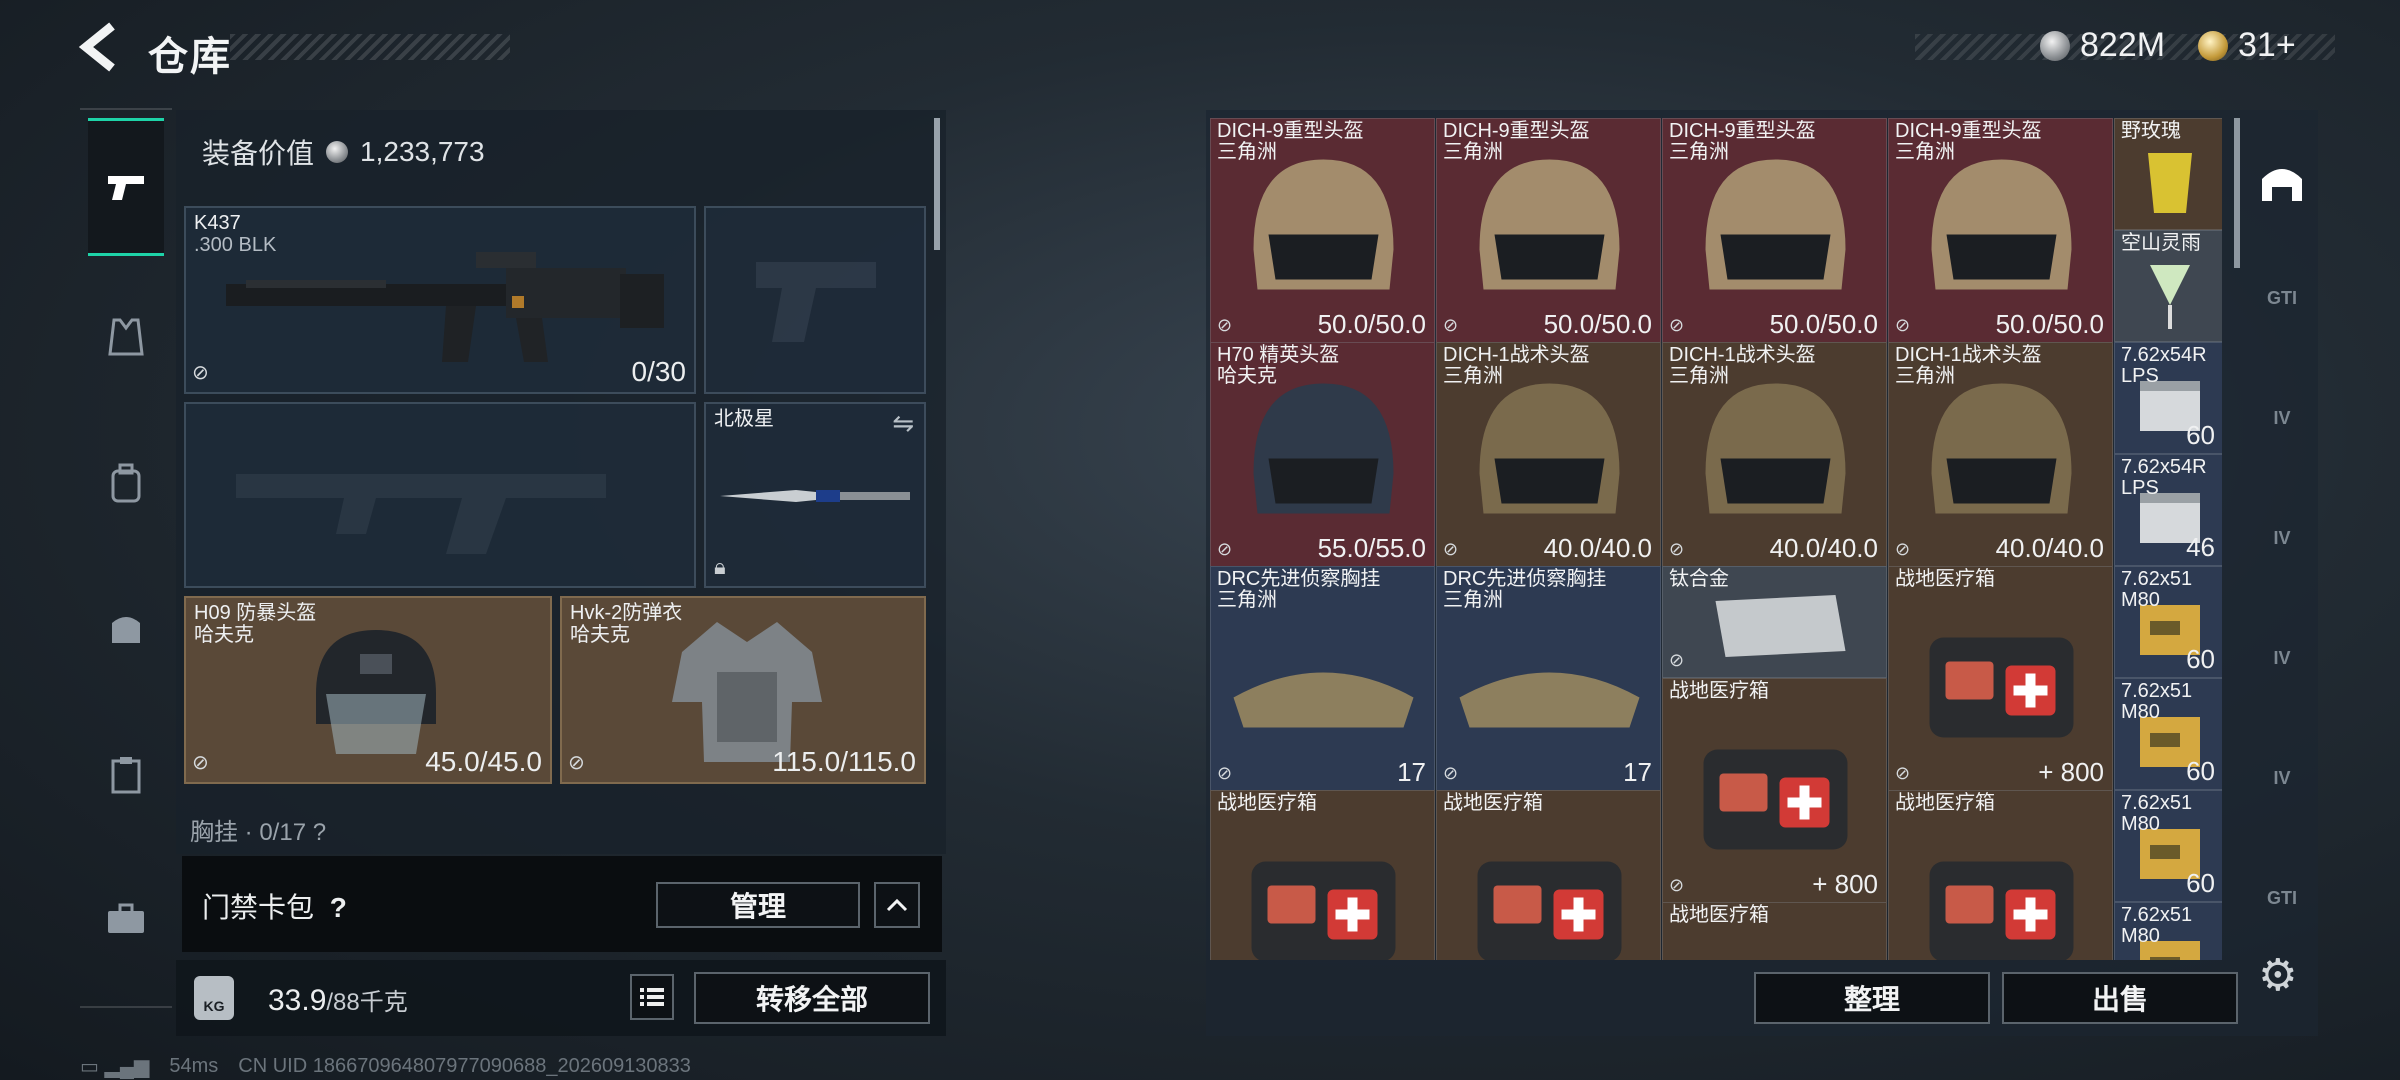 The width and height of the screenshot is (2400, 1080). Describe the element at coordinates (2168, 286) in the screenshot. I see `stash-item: 空山灵雨` at that location.